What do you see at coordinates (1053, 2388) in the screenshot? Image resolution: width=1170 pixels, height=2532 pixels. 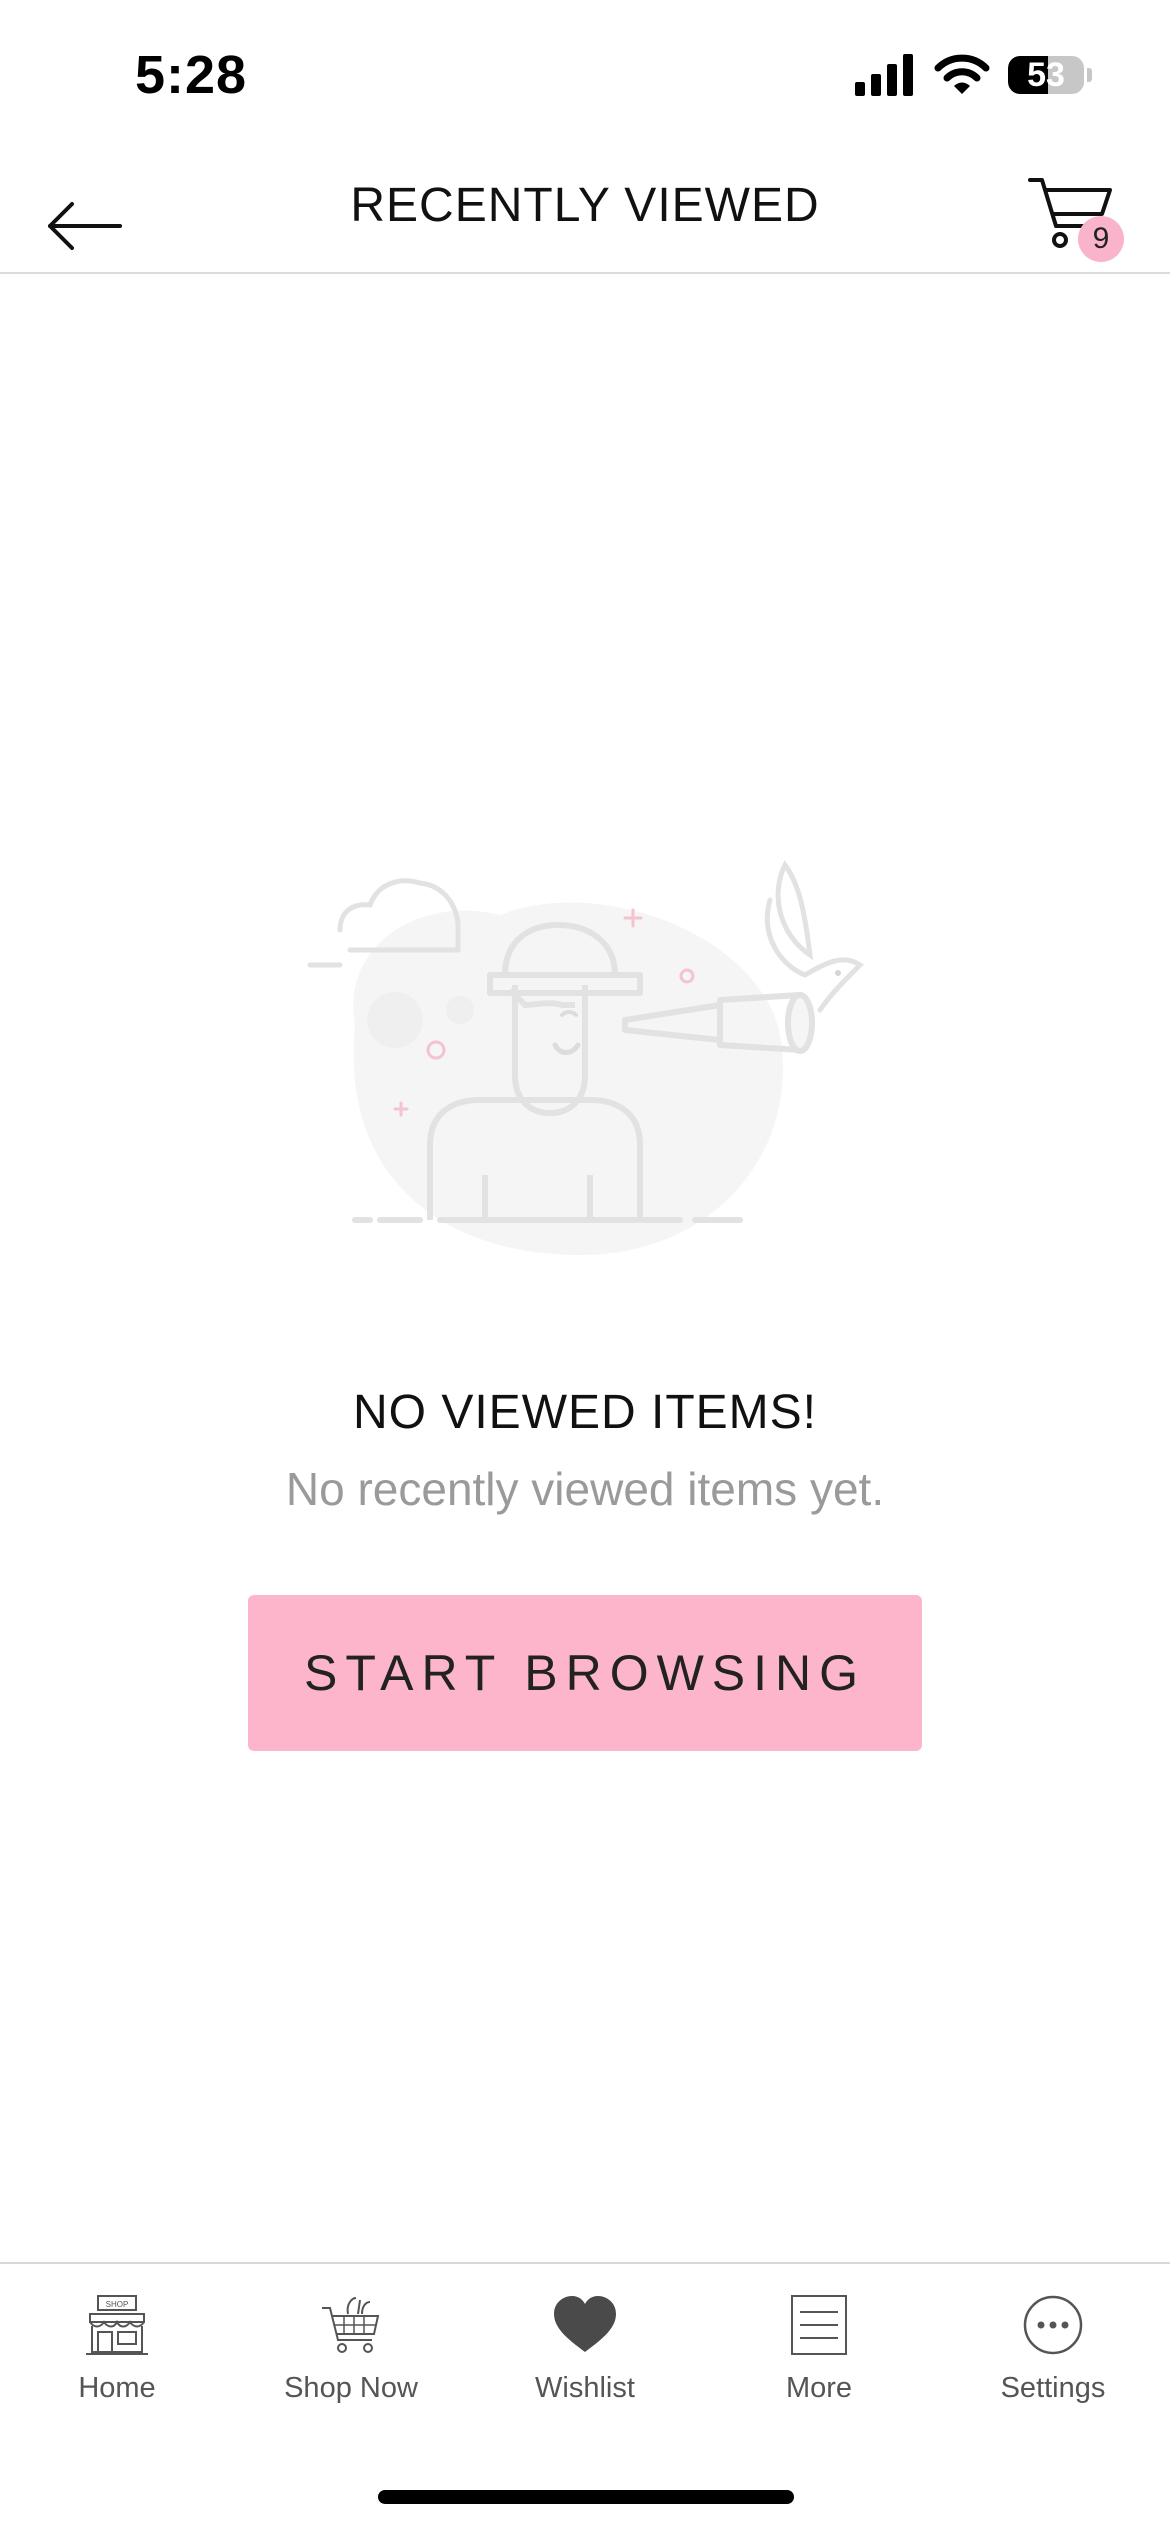 I see `nav-label-settings: Settings` at bounding box center [1053, 2388].